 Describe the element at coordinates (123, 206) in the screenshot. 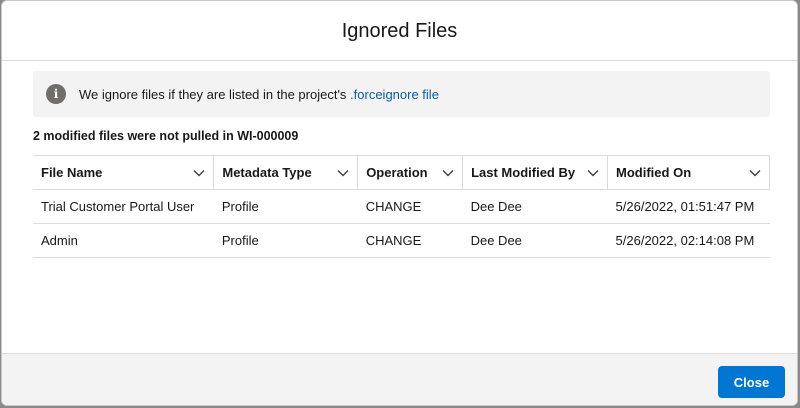

I see `cell-file-name: Trial Customer Portal User` at that location.